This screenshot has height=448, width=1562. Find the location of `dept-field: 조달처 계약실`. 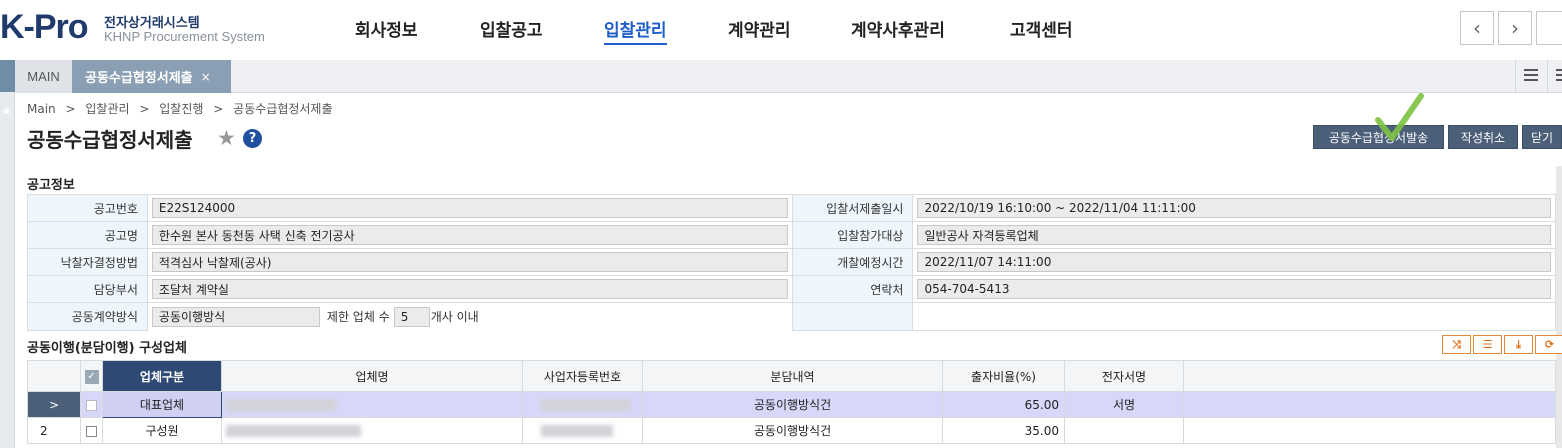

dept-field: 조달처 계약실 is located at coordinates (469, 289).